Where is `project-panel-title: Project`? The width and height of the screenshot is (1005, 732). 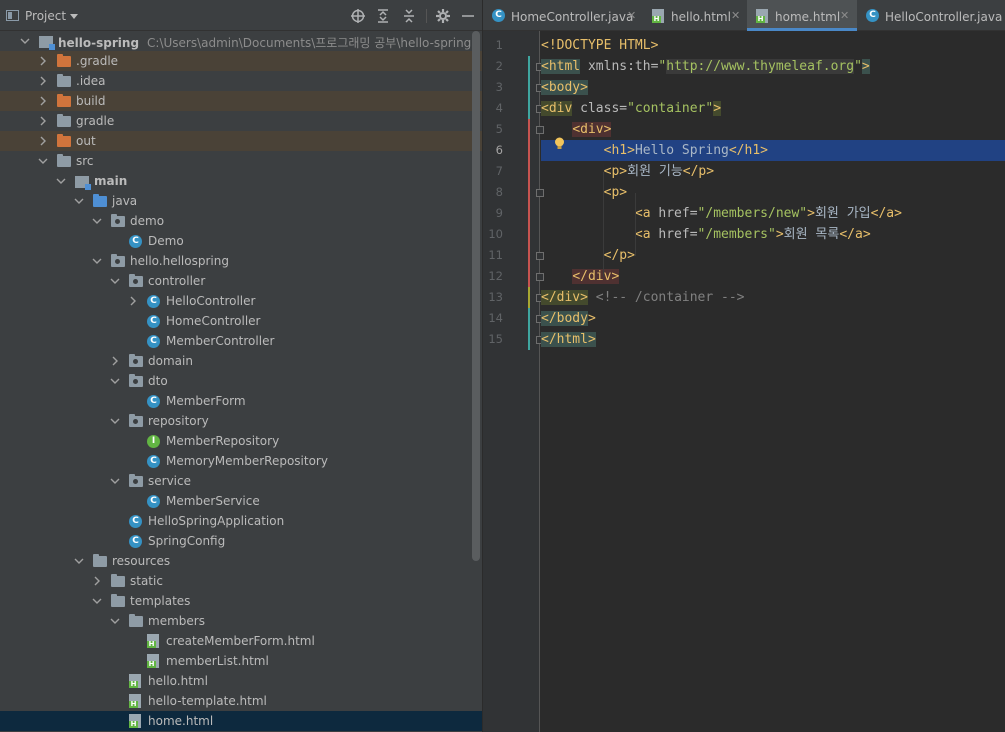 project-panel-title: Project is located at coordinates (45, 16).